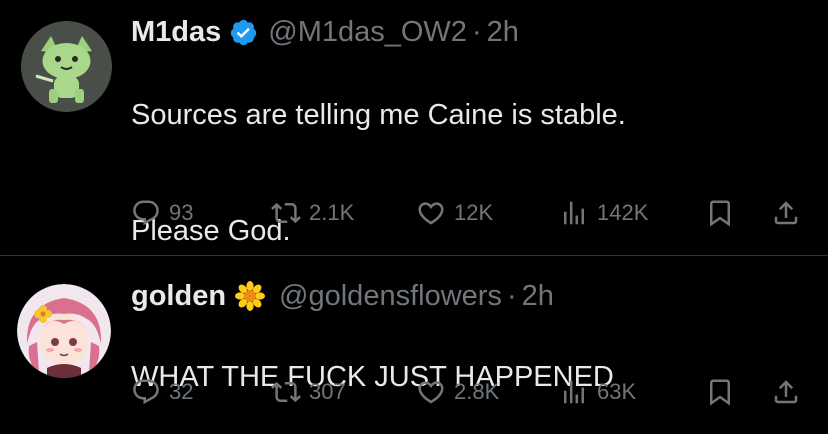 This screenshot has height=434, width=828. I want to click on like-count: 12K, so click(474, 212).